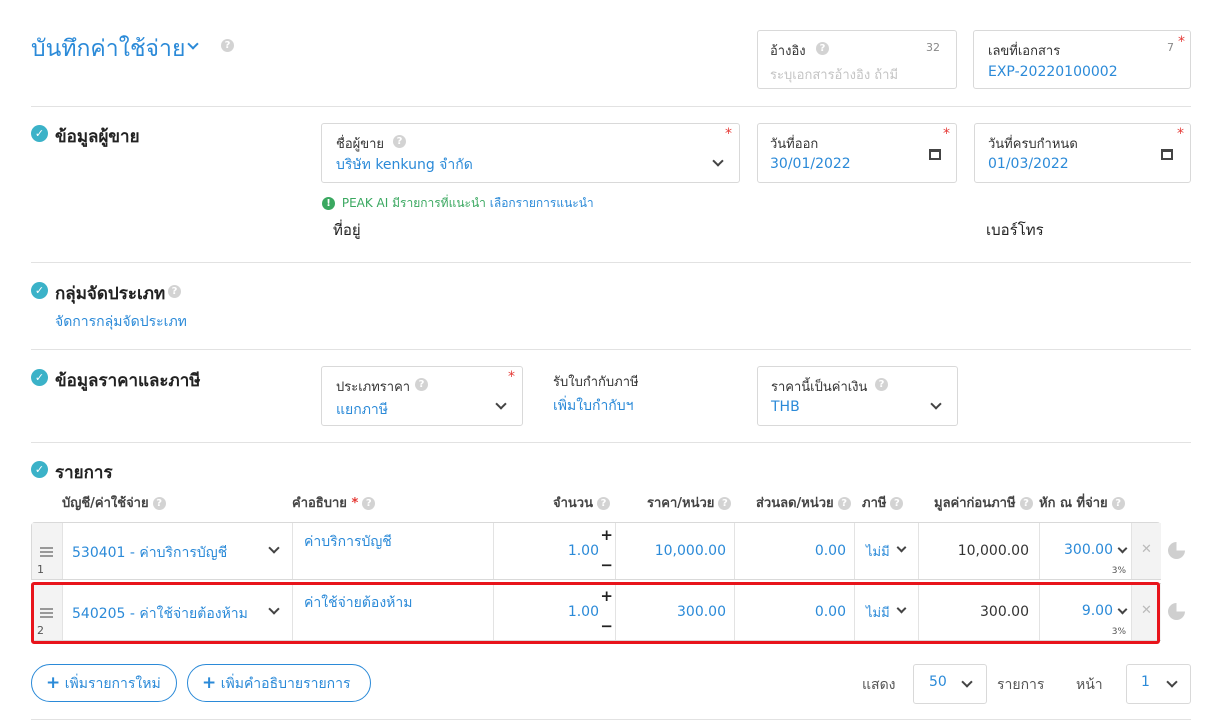 Image resolution: width=1221 pixels, height=721 pixels. Describe the element at coordinates (581, 502) in the screenshot. I see `column-header-quantity: จำนวน?` at that location.